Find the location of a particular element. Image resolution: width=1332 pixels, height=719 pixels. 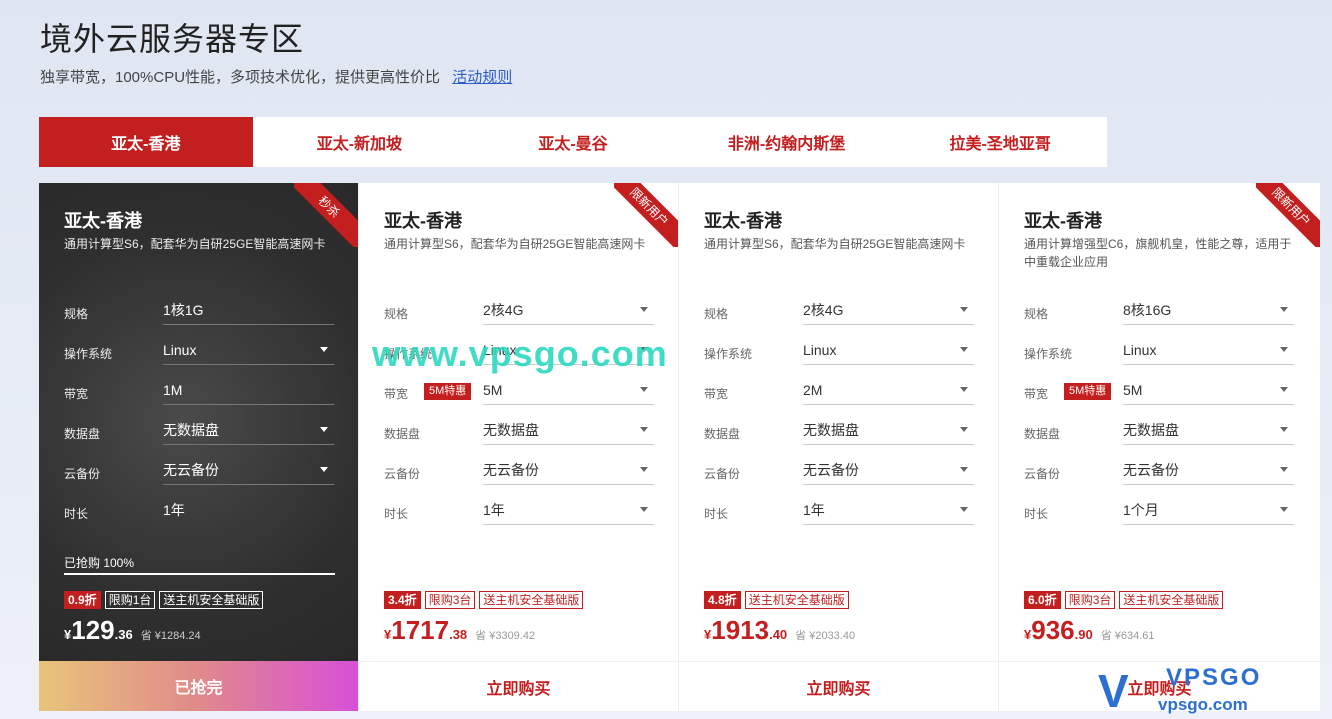

spec-row-bandwidth: 带宽 5M特惠 5M is located at coordinates (519, 393).